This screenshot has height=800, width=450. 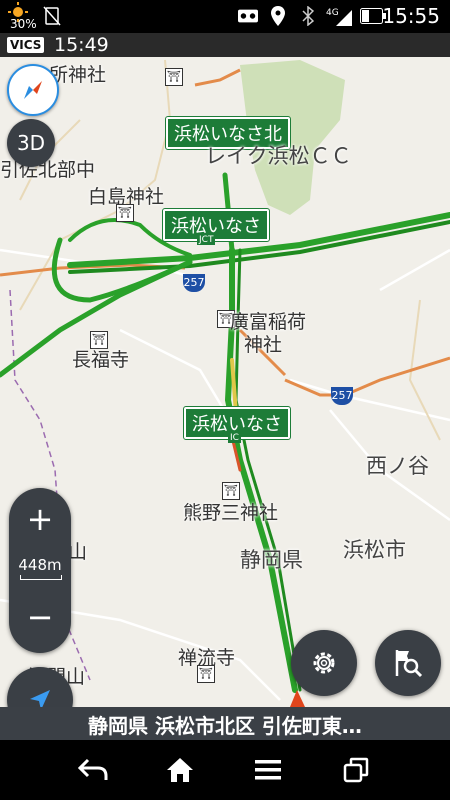 I want to click on signal-icon: 4G, so click(x=339, y=16).